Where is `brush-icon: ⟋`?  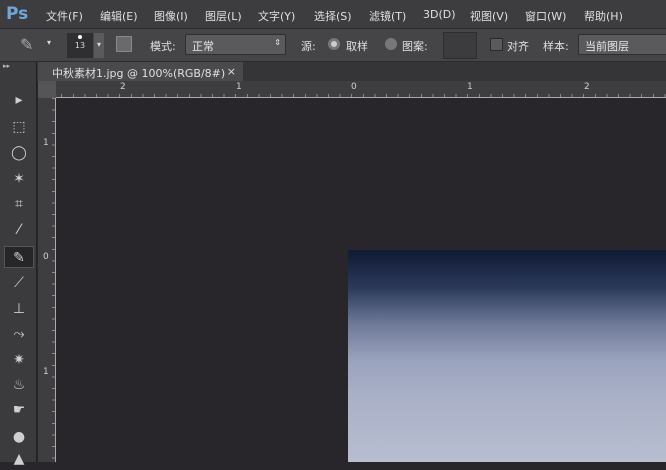
brush-icon: ⟋ is located at coordinates (19, 283).